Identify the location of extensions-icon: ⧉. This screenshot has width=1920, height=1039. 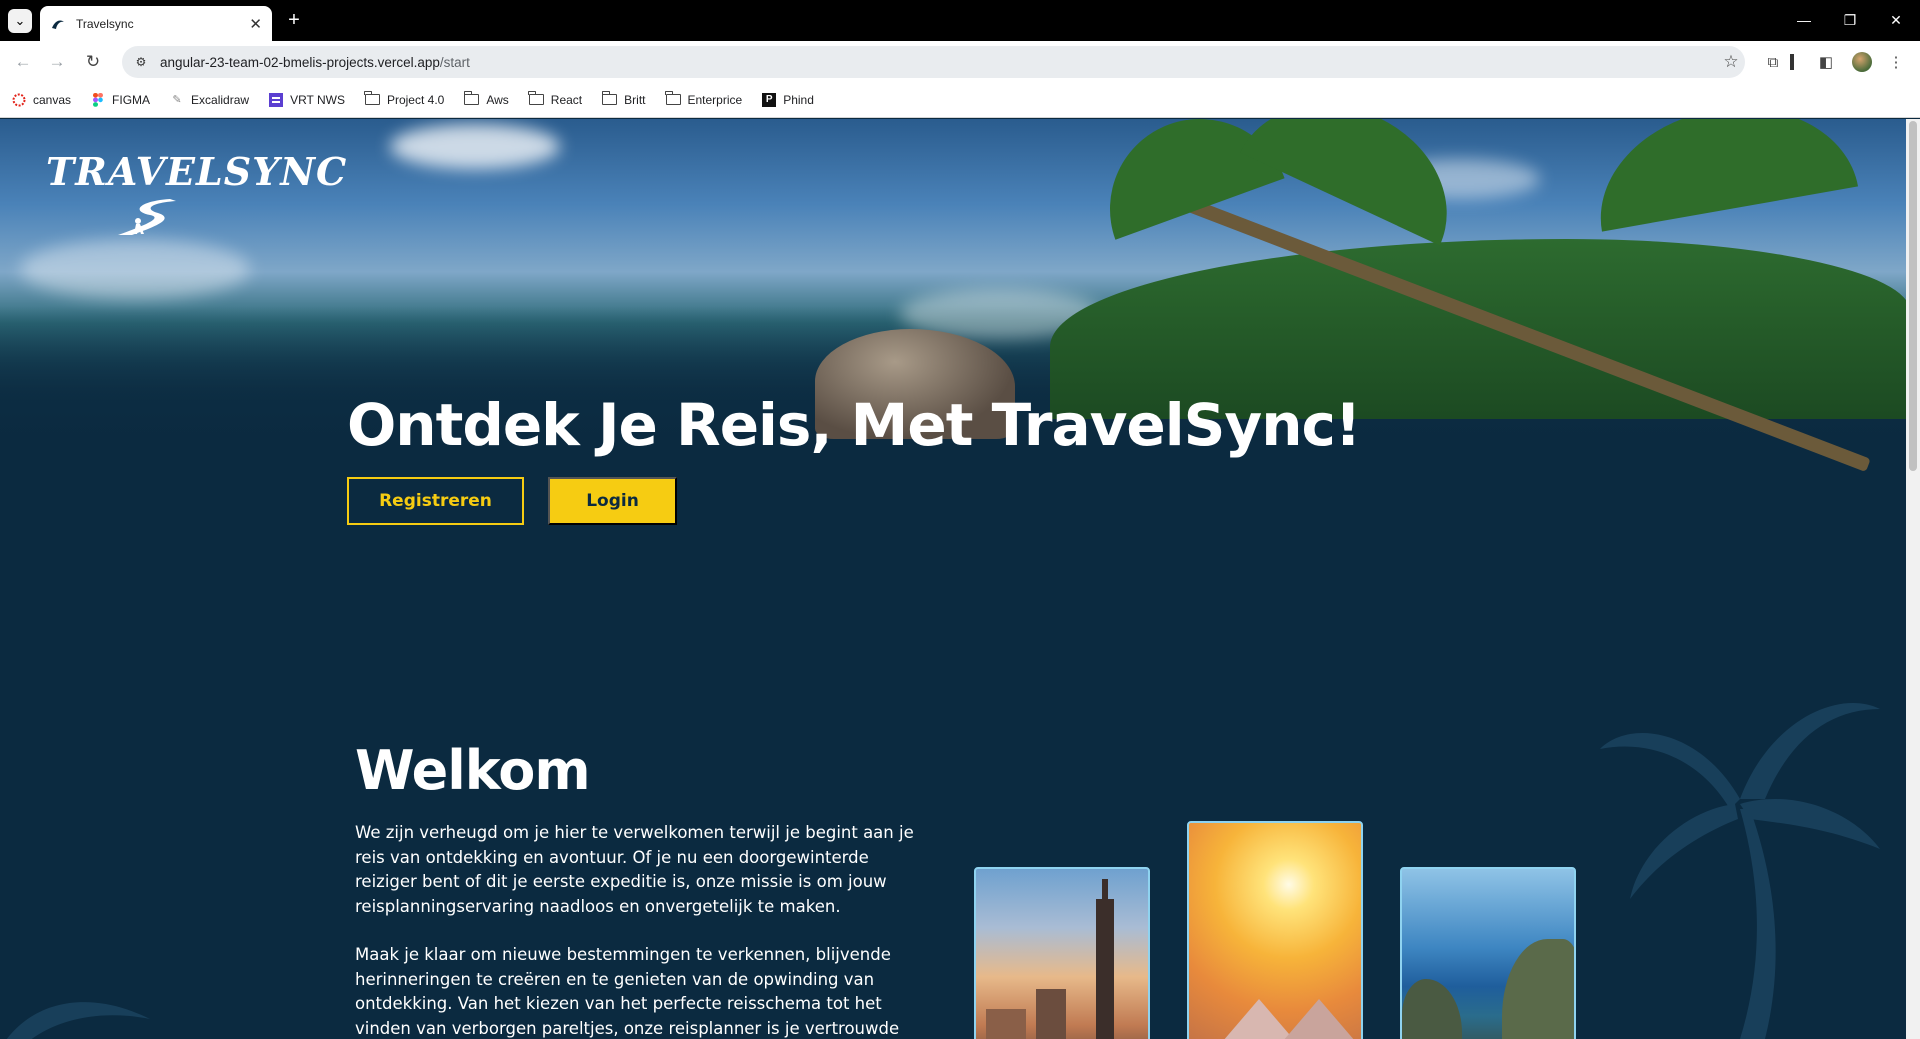
(1773, 62).